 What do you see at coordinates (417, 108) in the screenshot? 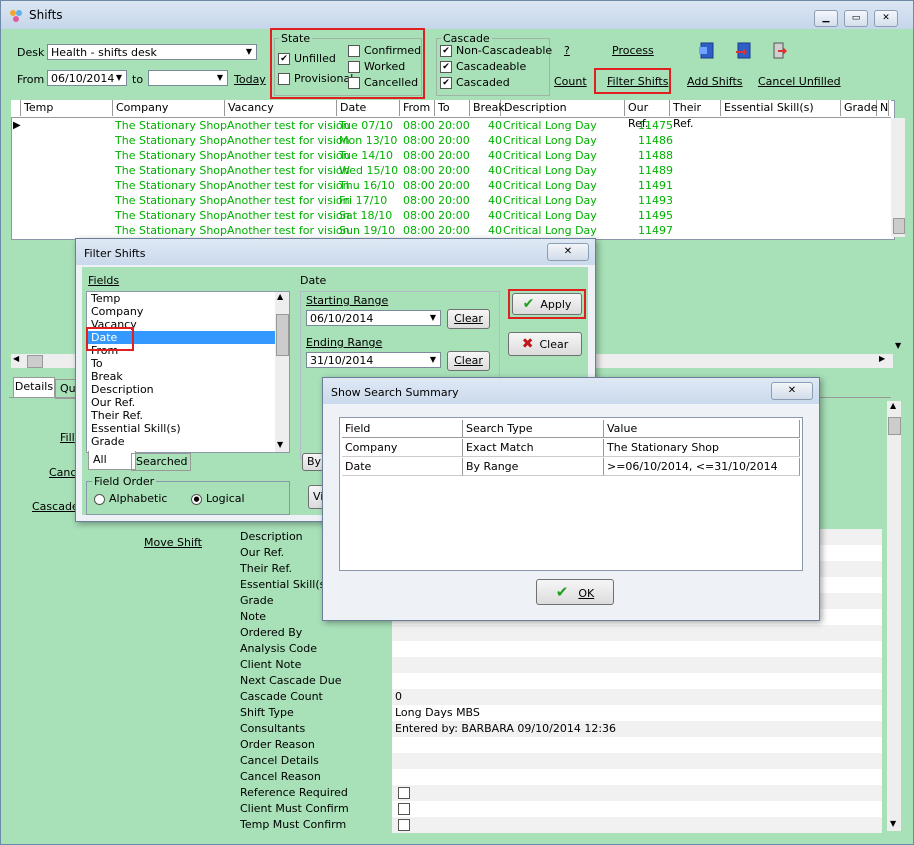
I see `col-from: From` at bounding box center [417, 108].